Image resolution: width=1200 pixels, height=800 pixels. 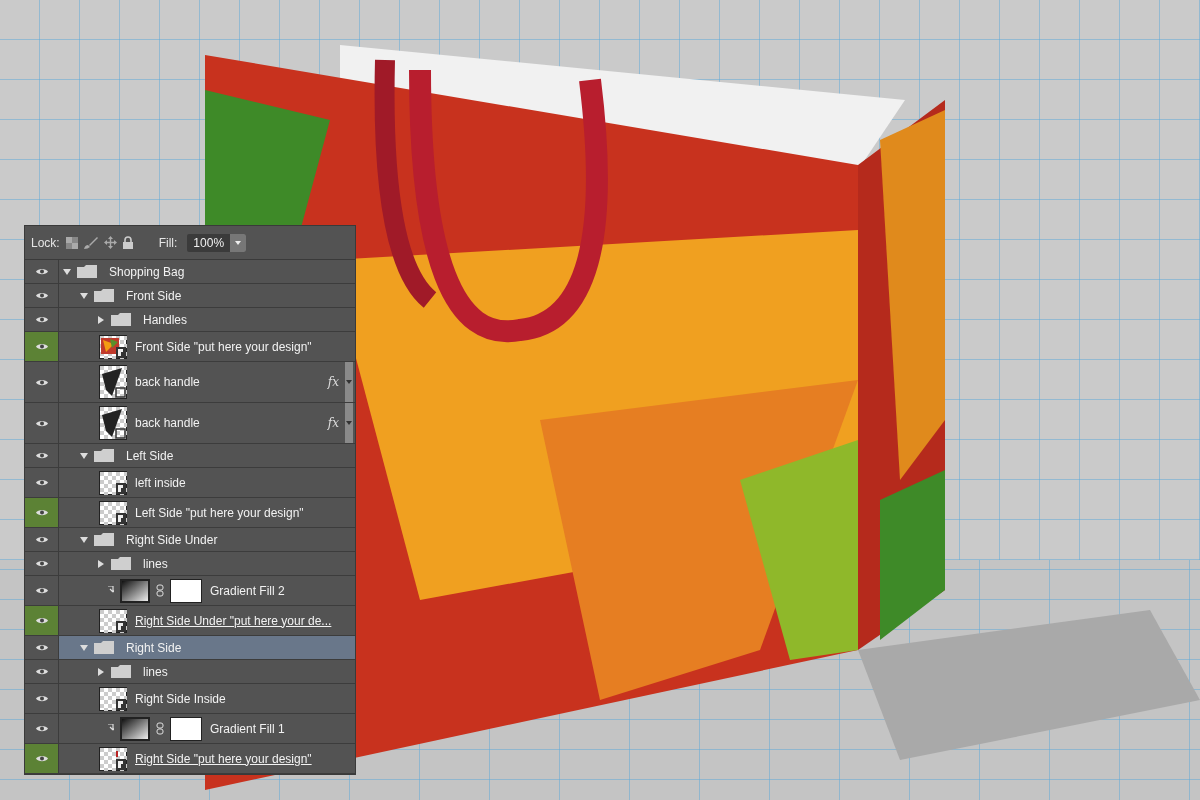 What do you see at coordinates (172, 539) in the screenshot?
I see `layer-name: Right Side Under` at bounding box center [172, 539].